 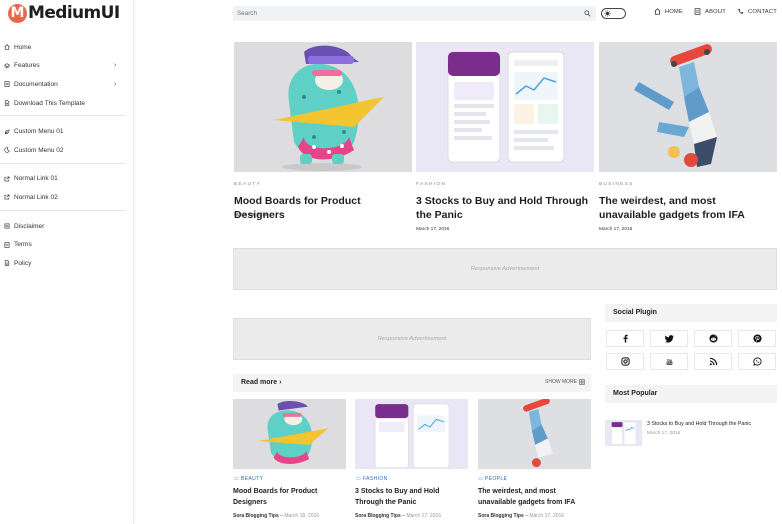 I want to click on post-title-1: Mood Boards for Product Designers, so click(x=290, y=497).